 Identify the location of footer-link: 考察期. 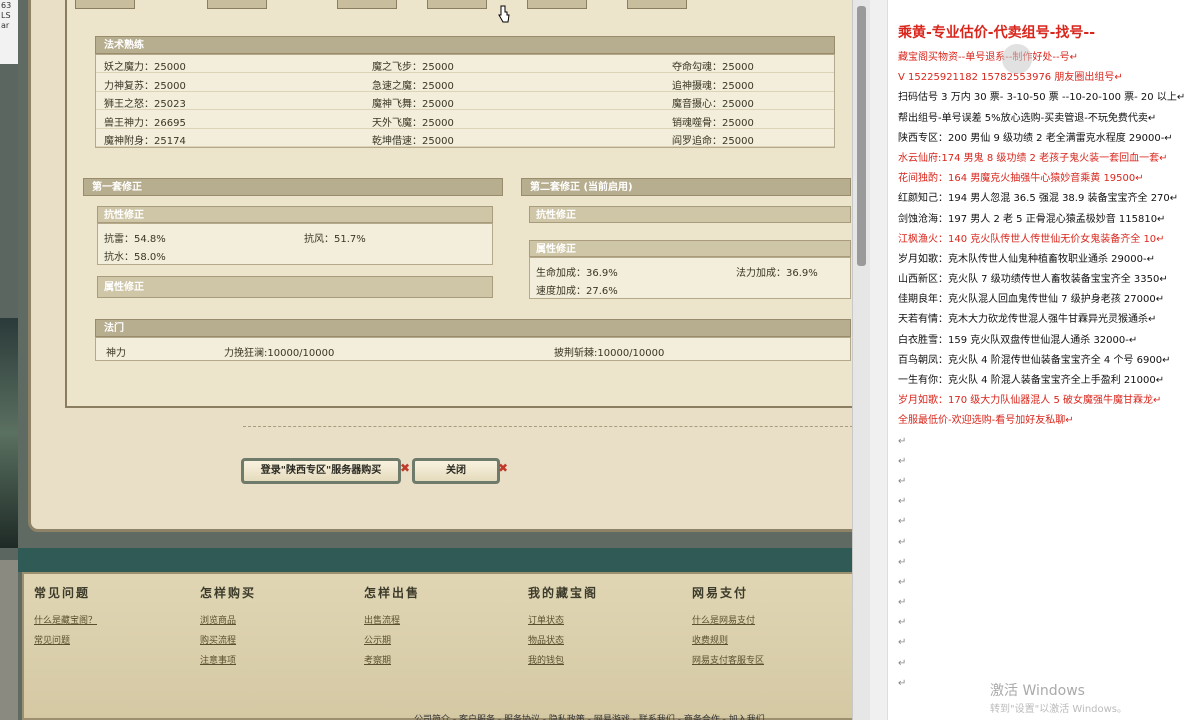
(392, 661).